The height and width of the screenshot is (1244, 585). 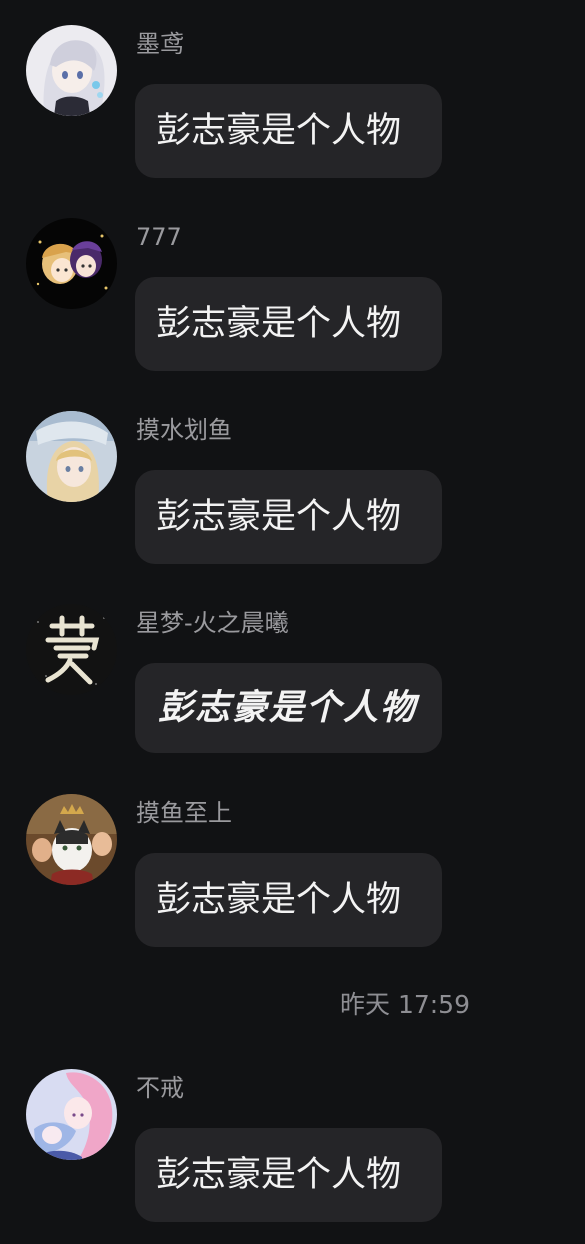 I want to click on sender-name: 摸鱼至上, so click(x=184, y=813).